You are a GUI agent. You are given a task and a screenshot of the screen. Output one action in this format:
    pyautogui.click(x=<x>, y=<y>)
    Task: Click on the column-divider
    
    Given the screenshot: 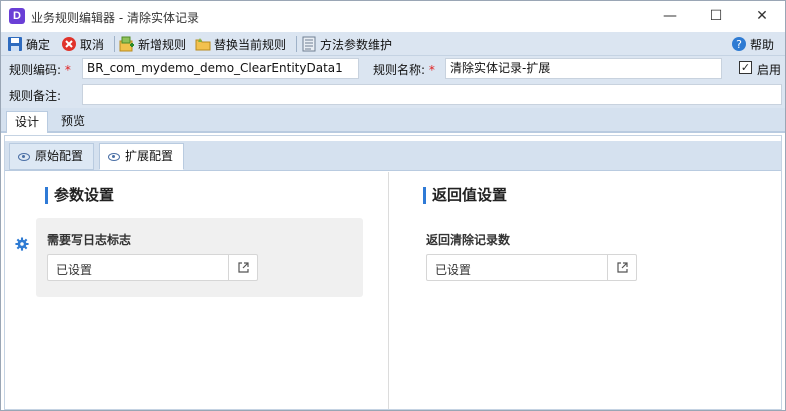 What is the action you would take?
    pyautogui.click(x=388, y=290)
    